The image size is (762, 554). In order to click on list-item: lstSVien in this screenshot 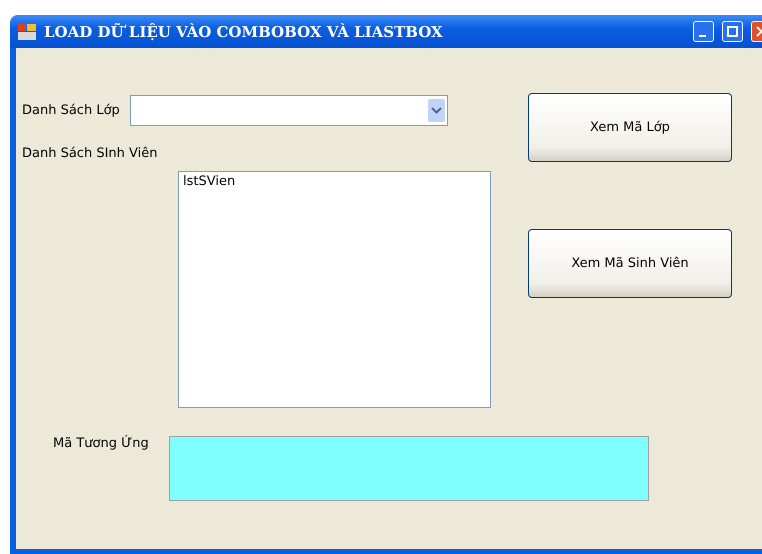, I will do `click(334, 181)`.